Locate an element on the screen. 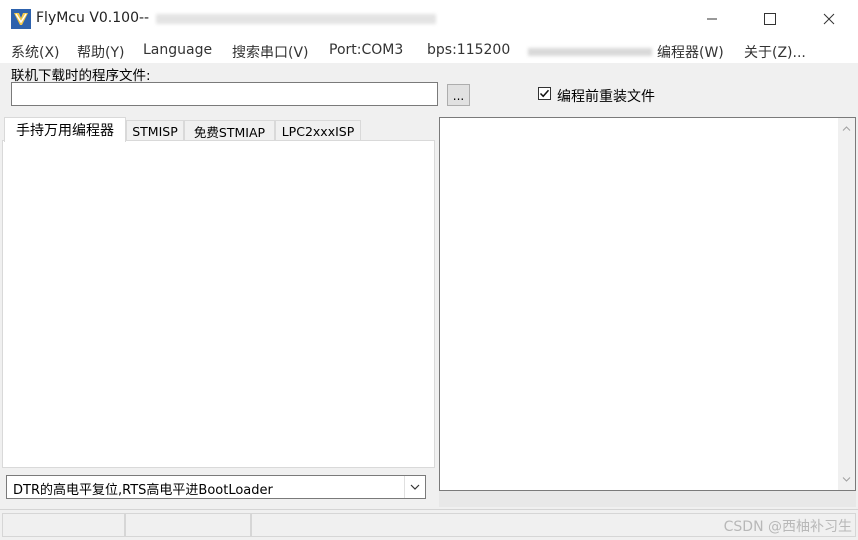 This screenshot has width=858, height=540. watermark: CSDN @西柚补习生 is located at coordinates (787, 527).